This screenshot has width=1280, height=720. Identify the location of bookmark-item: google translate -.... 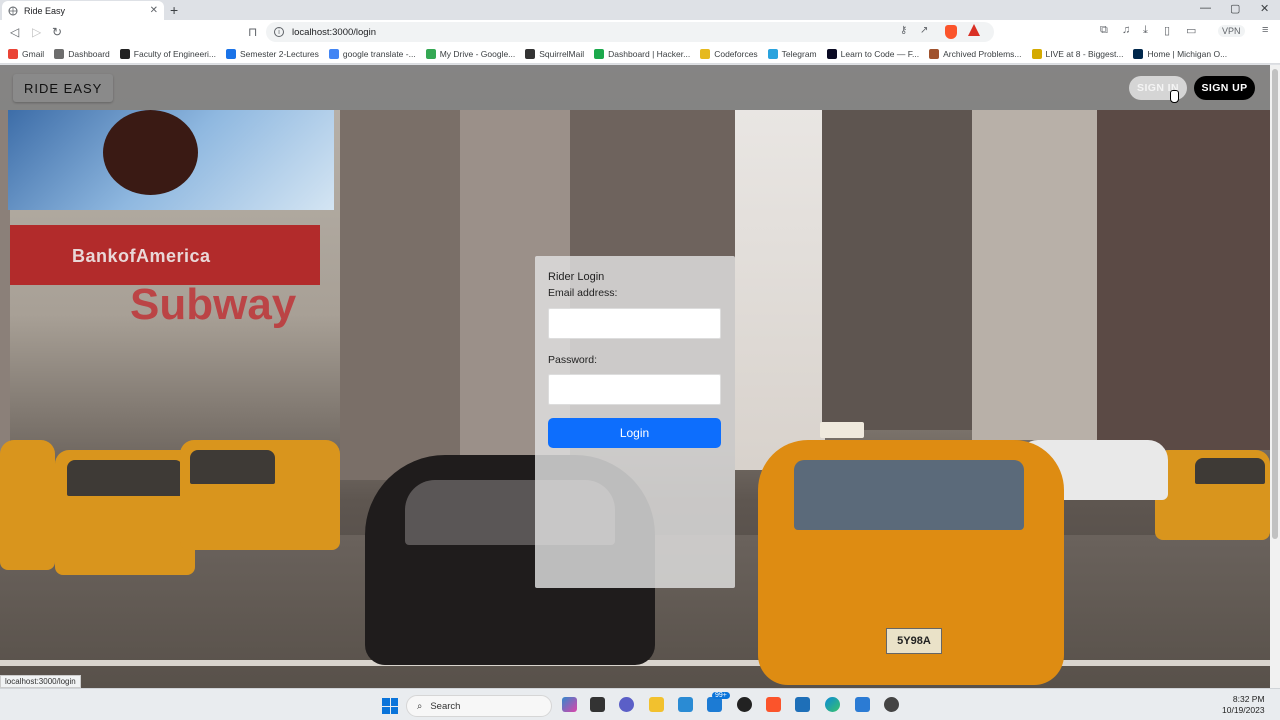
(372, 53).